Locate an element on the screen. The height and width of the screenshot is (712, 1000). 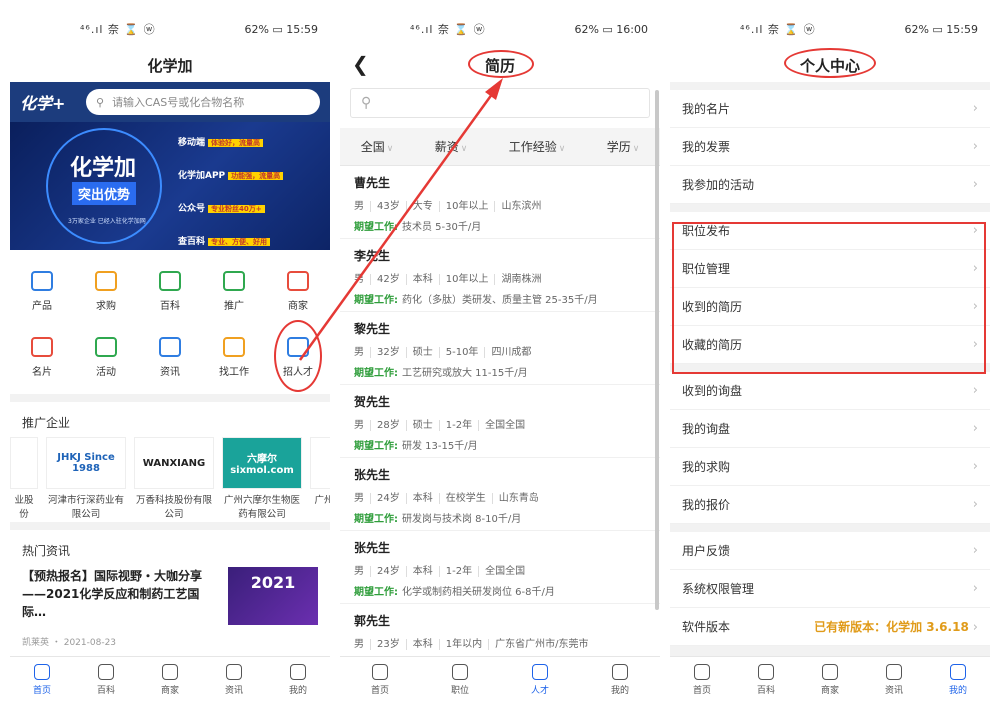
tab-graduation-cap: 人才 is located at coordinates (540, 679).